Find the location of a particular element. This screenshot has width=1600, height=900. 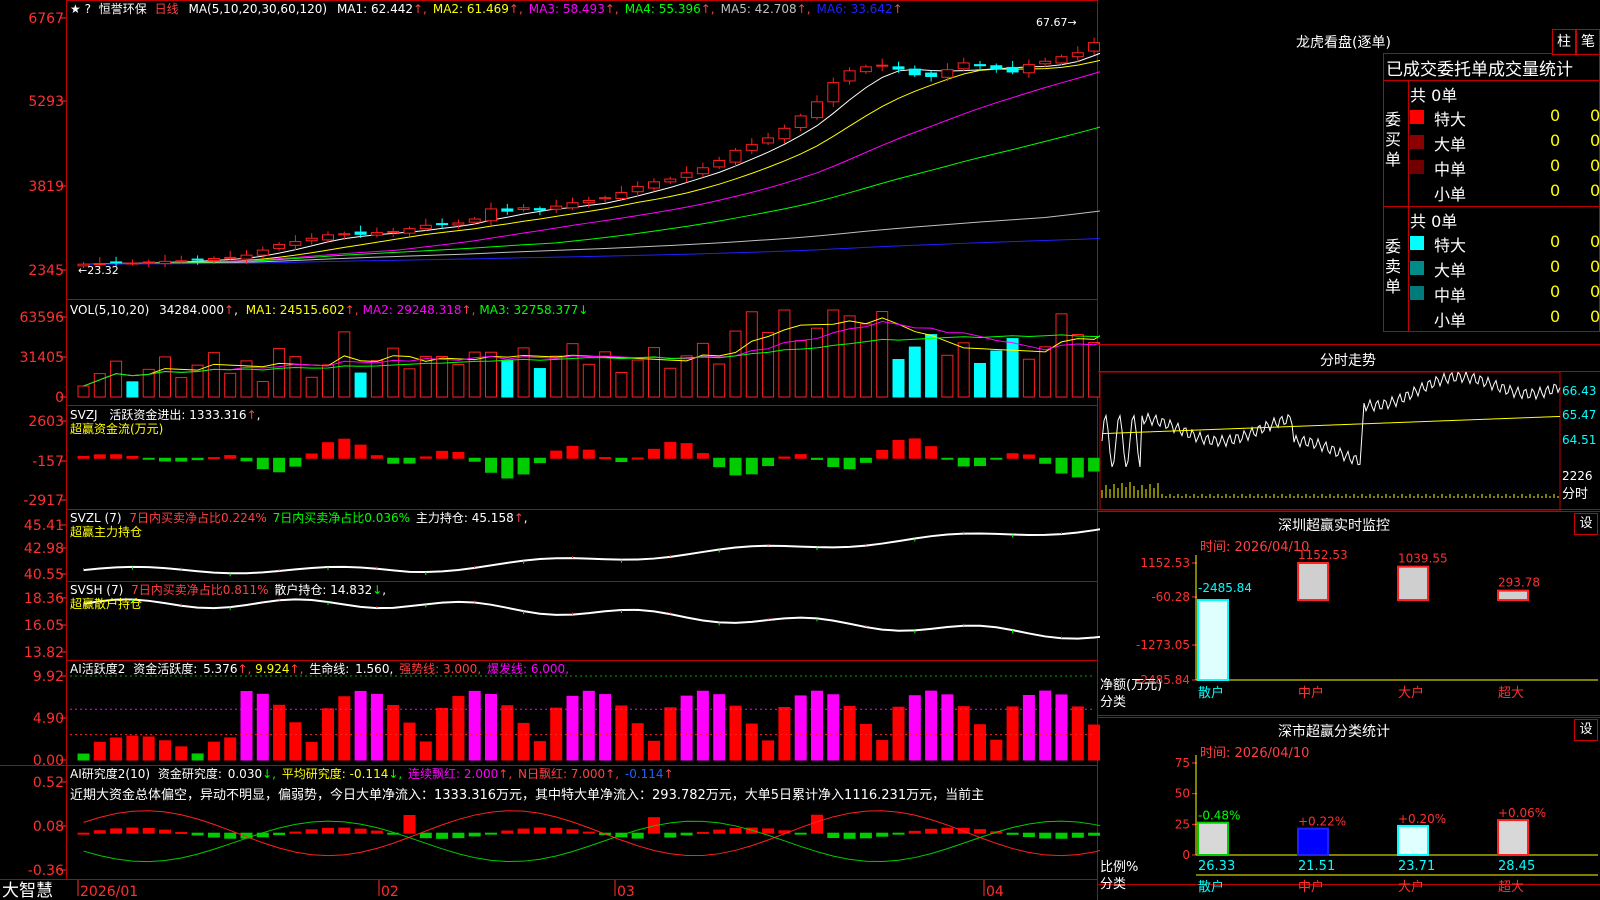

ai-activity-panel is located at coordinates (585, 718).